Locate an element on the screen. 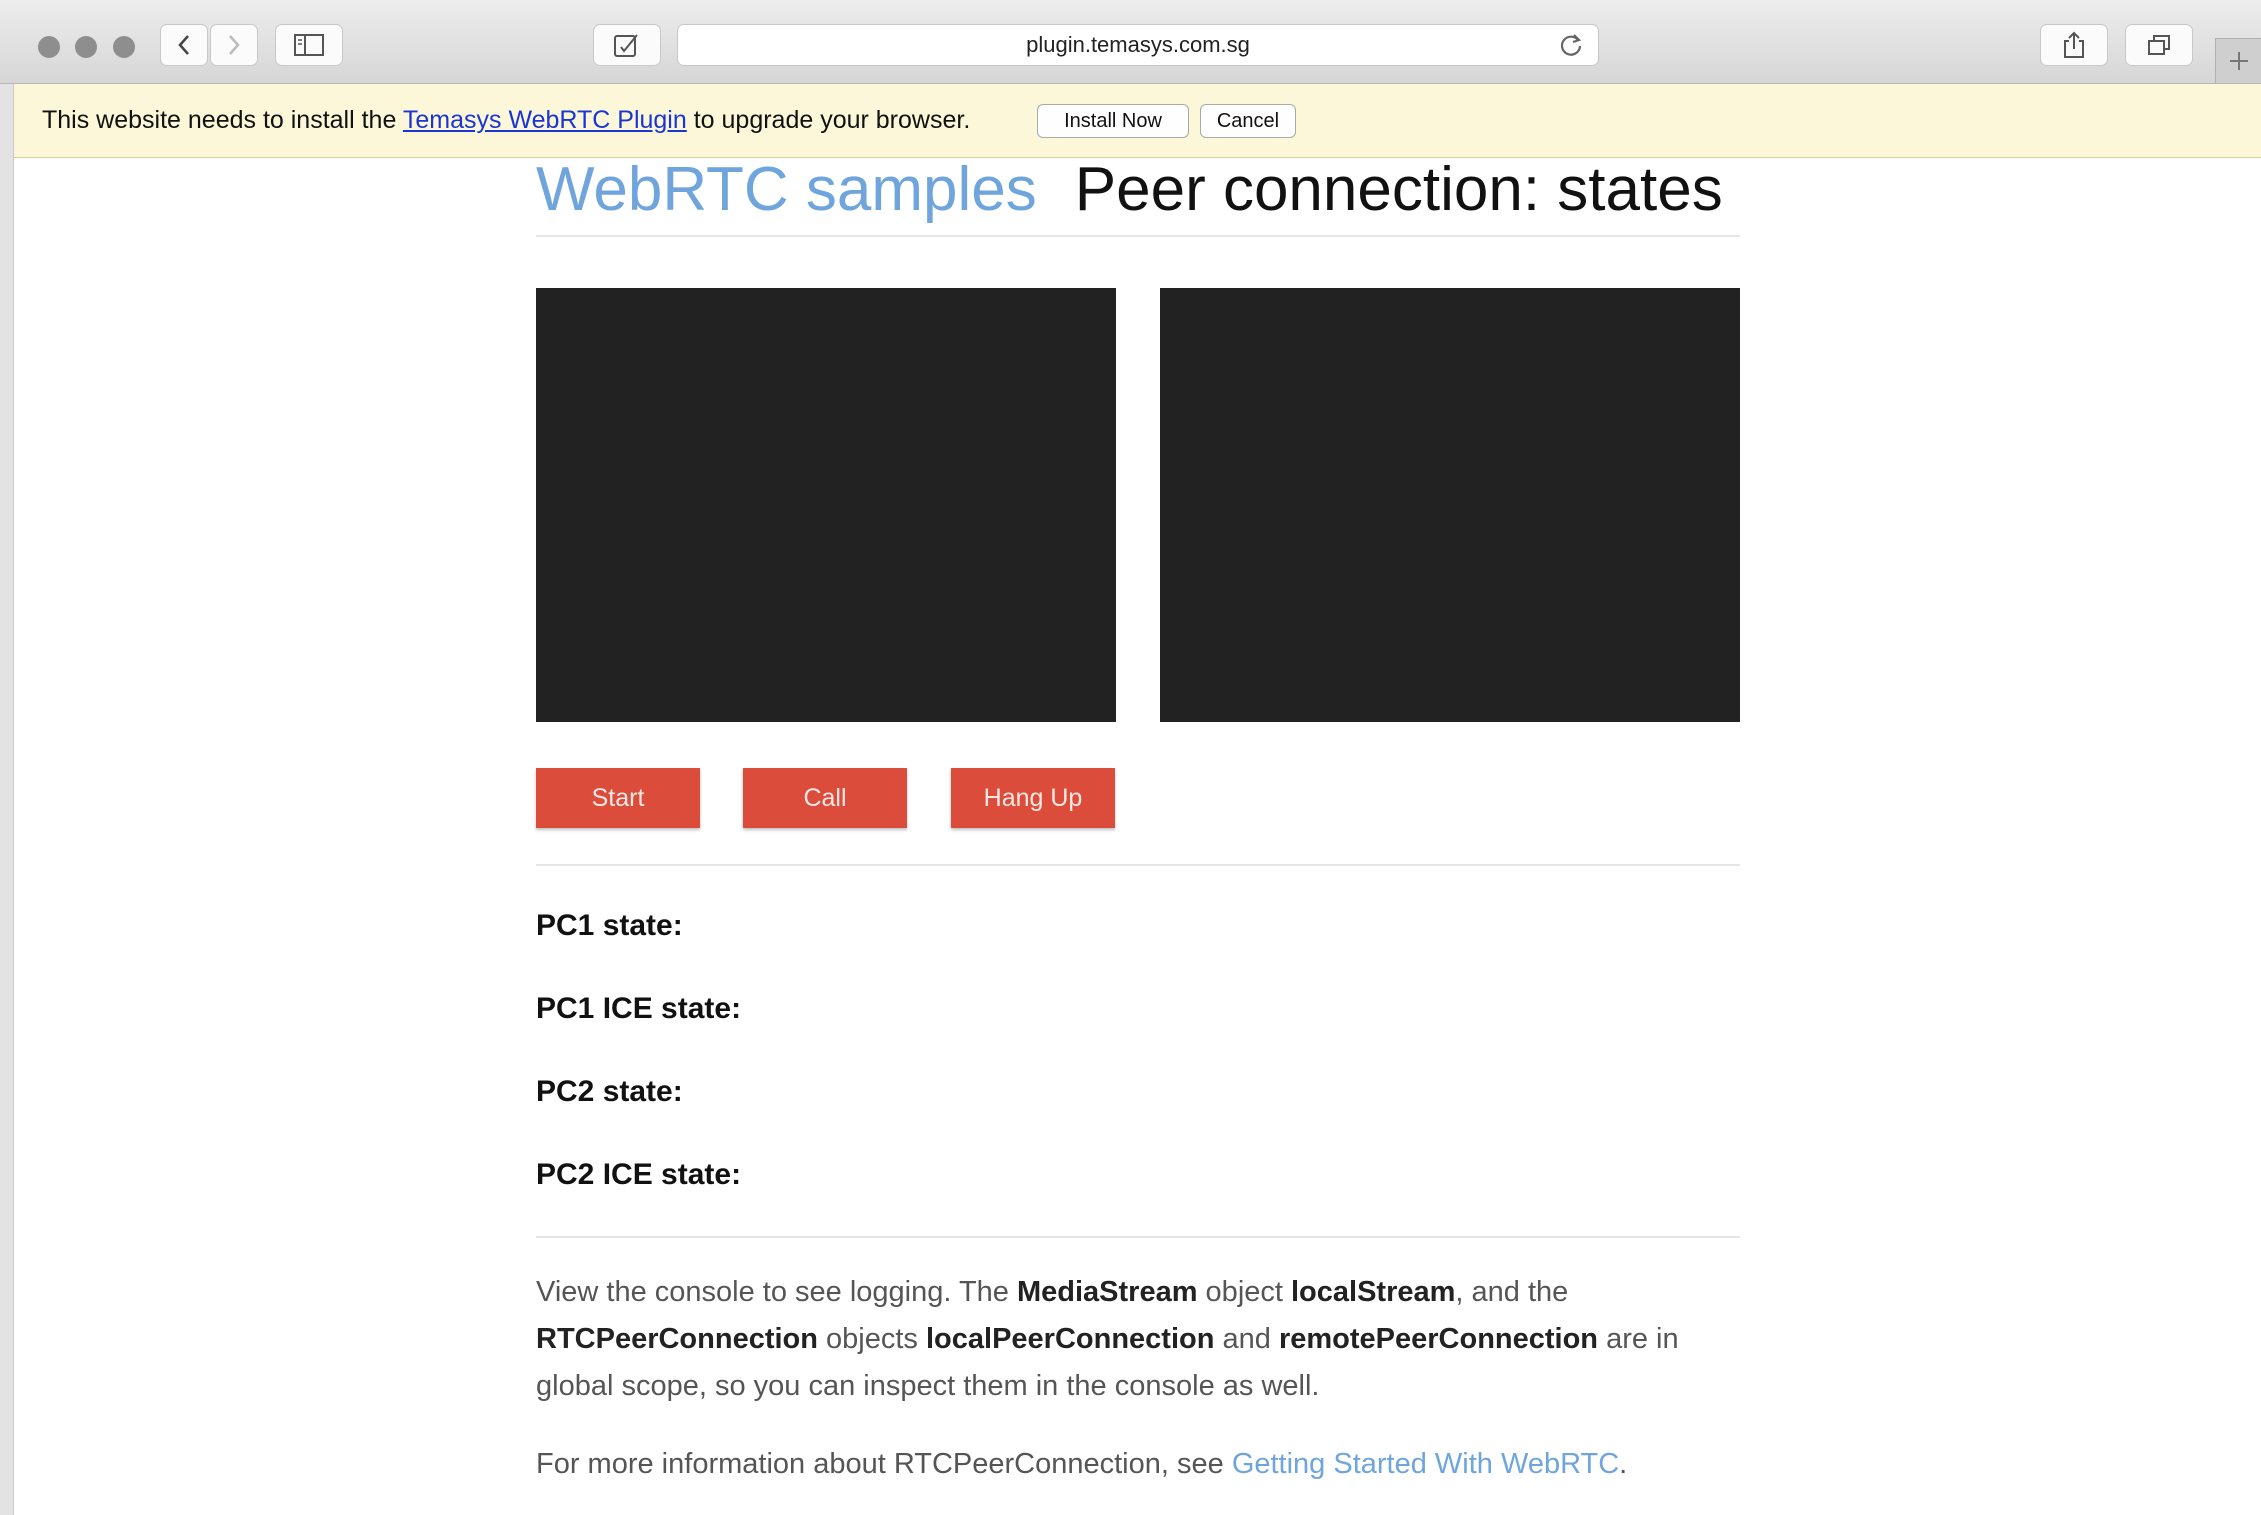 The width and height of the screenshot is (2261, 1515). sidebar-icon is located at coordinates (309, 45).